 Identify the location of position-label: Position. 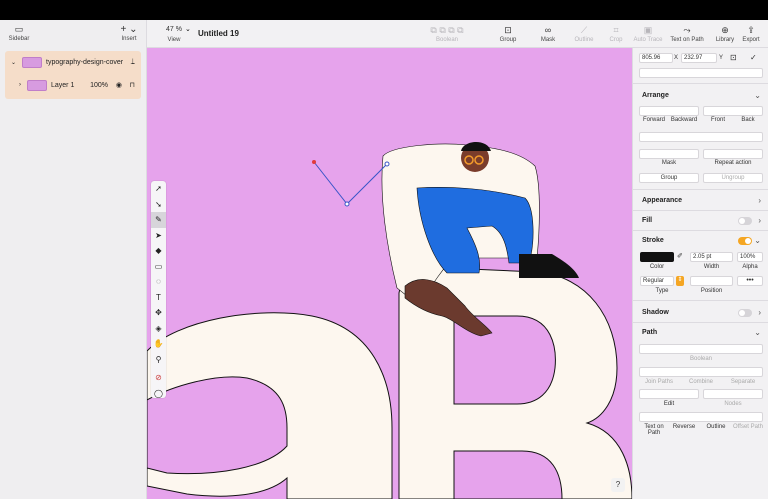
(711, 291).